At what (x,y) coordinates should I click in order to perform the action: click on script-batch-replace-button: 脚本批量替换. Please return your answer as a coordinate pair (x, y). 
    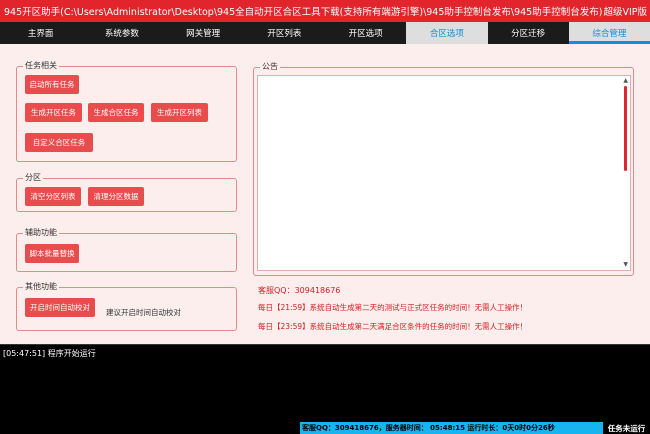
    Looking at the image, I should click on (52, 253).